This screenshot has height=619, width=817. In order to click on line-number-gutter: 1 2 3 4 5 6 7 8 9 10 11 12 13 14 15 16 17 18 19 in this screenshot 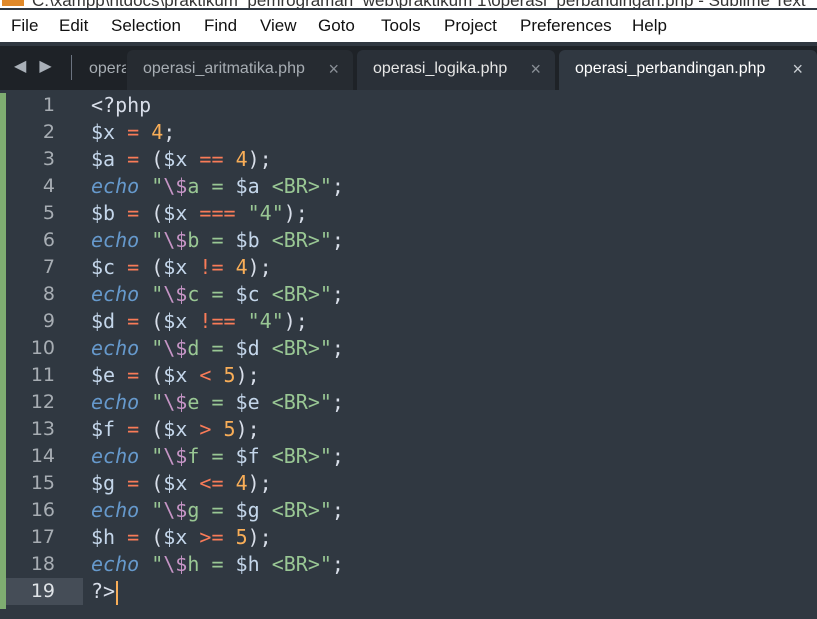, I will do `click(42, 354)`.